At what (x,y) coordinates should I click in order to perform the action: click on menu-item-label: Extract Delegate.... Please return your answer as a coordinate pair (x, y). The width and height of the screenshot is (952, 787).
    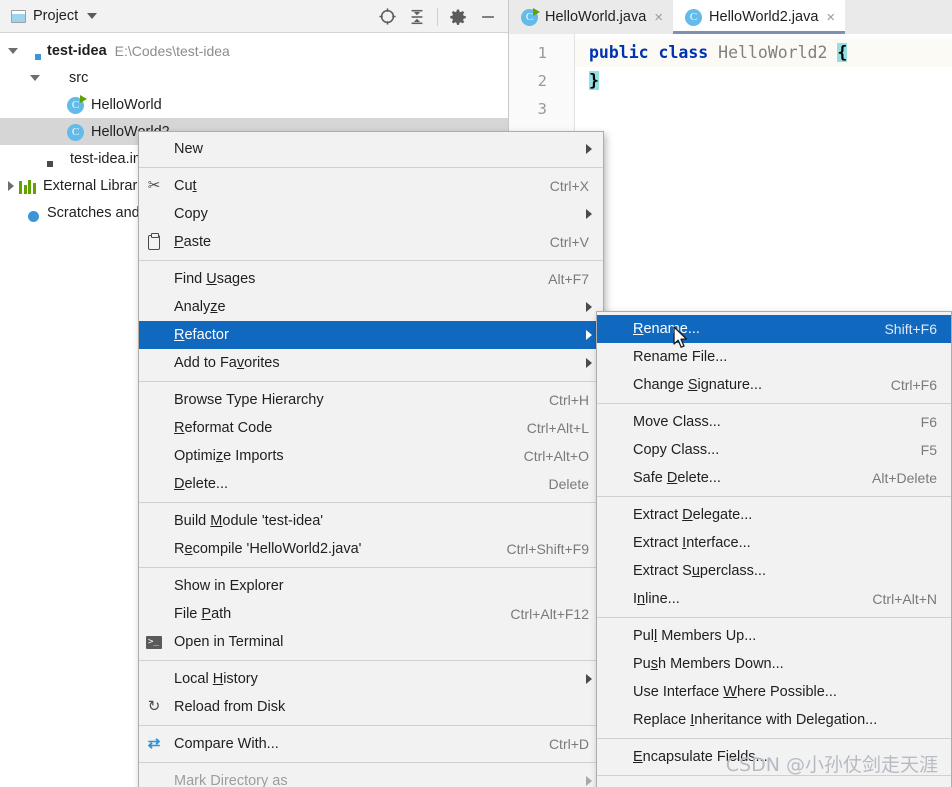
    Looking at the image, I should click on (693, 515).